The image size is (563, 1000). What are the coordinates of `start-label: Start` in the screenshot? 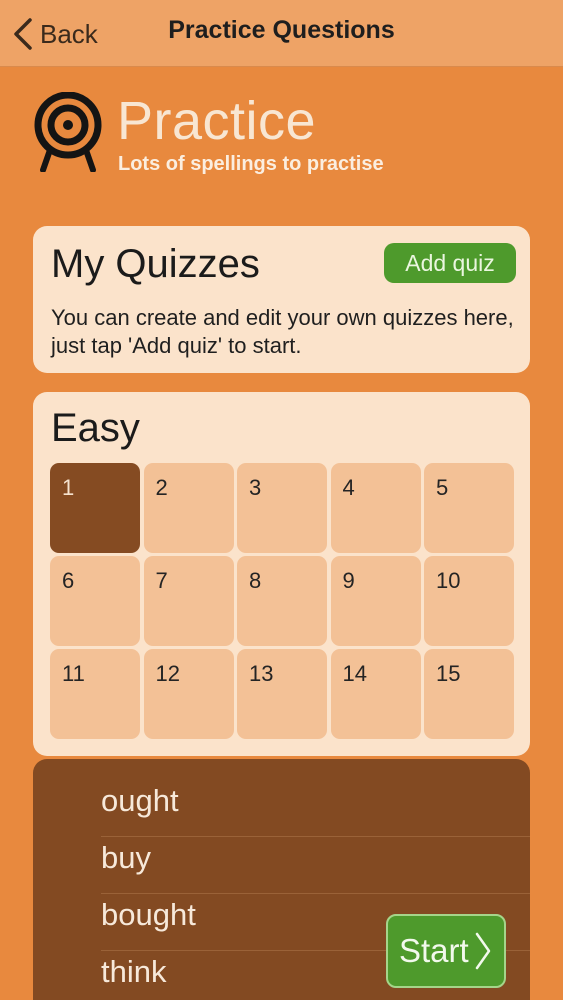 It's located at (434, 950).